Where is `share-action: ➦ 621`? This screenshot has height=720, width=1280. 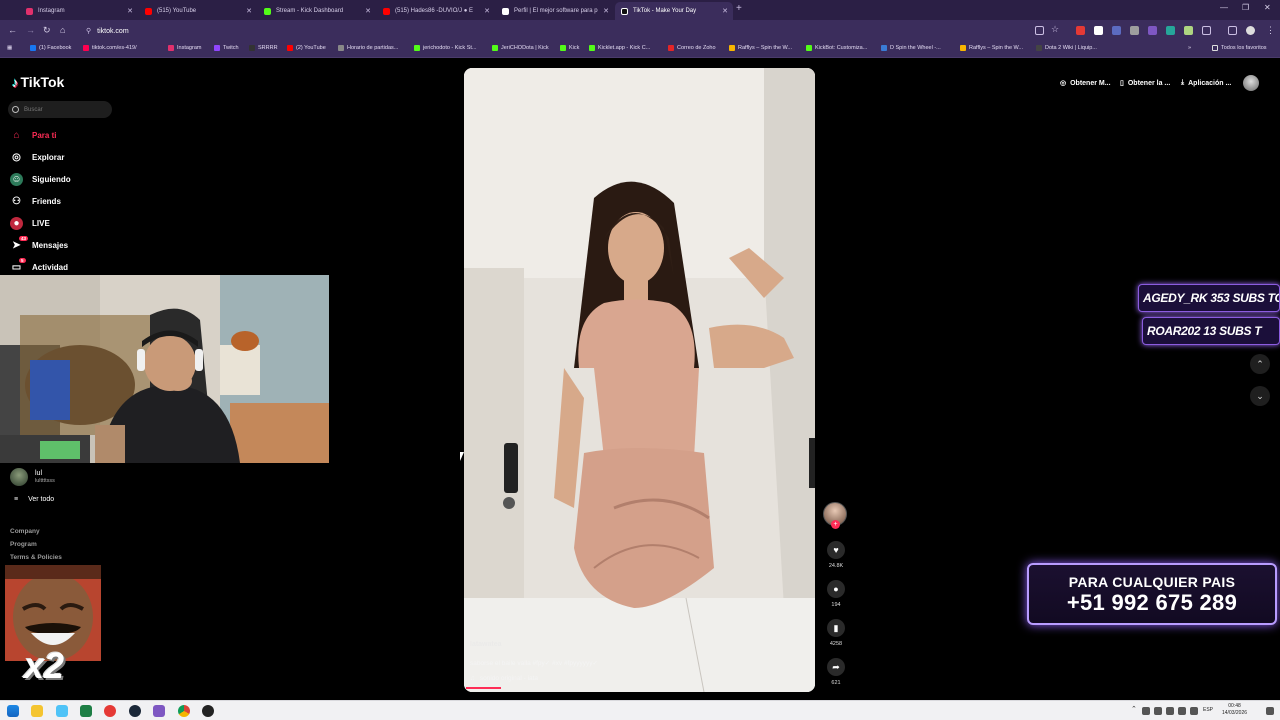 share-action: ➦ 621 is located at coordinates (836, 672).